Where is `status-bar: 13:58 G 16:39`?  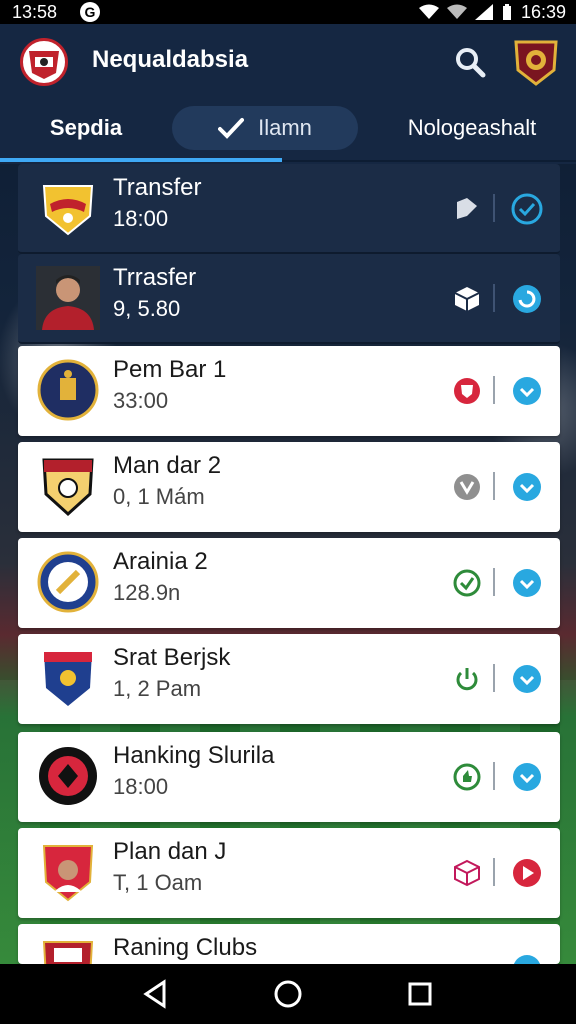 status-bar: 13:58 G 16:39 is located at coordinates (288, 12).